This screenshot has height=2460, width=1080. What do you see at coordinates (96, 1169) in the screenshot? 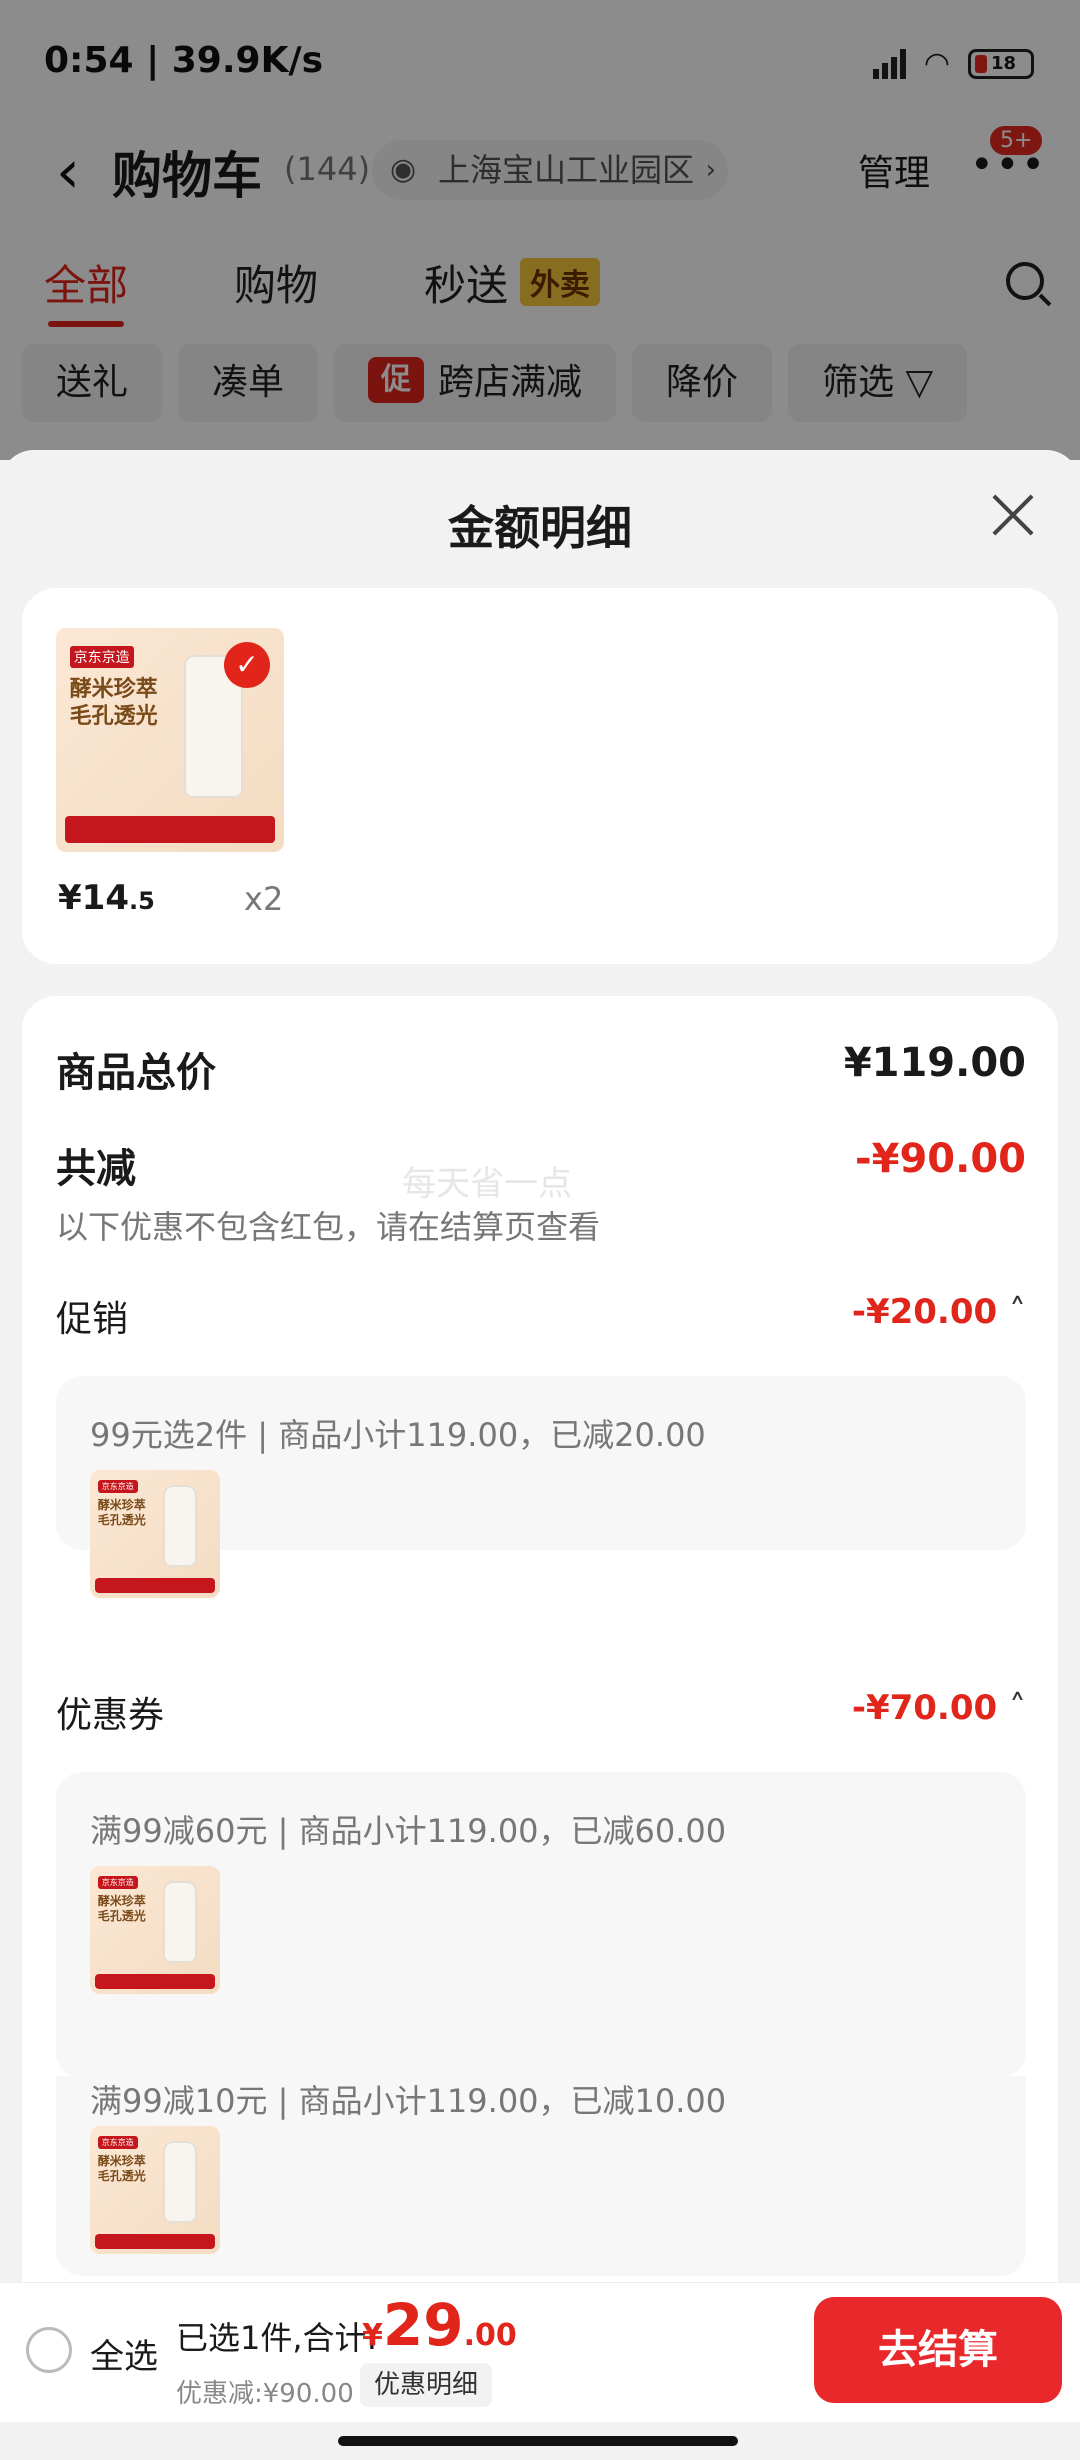
I see `reduce-label: 共减` at bounding box center [96, 1169].